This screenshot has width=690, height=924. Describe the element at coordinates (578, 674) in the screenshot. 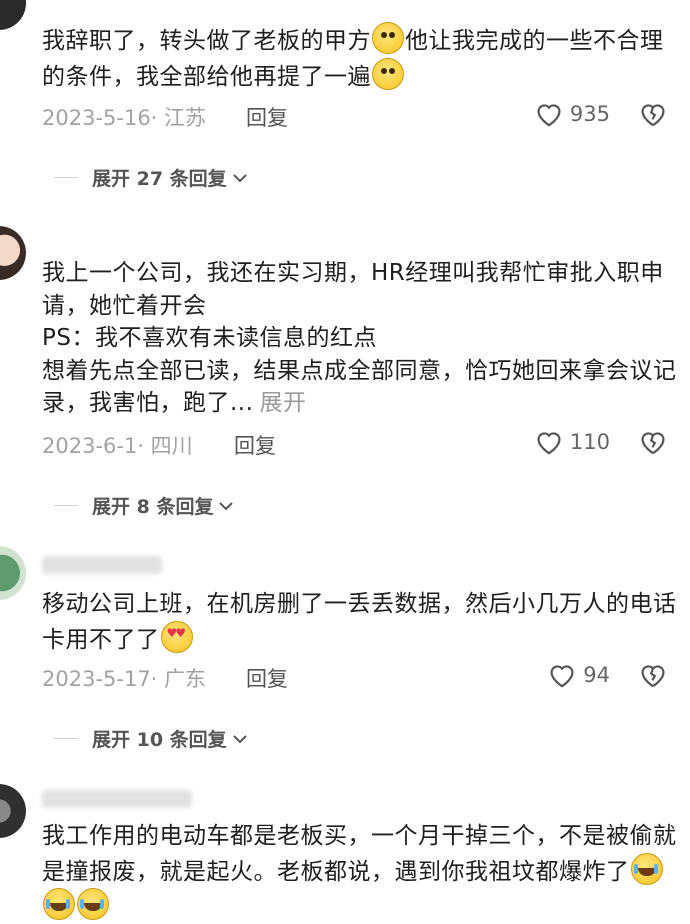

I see `like-button: 94` at that location.